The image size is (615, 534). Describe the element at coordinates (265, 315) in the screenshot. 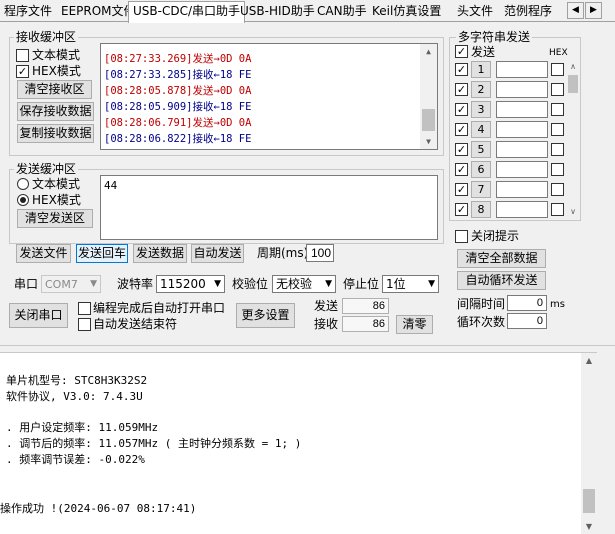

I see `more-settings-button: 更多设置` at that location.